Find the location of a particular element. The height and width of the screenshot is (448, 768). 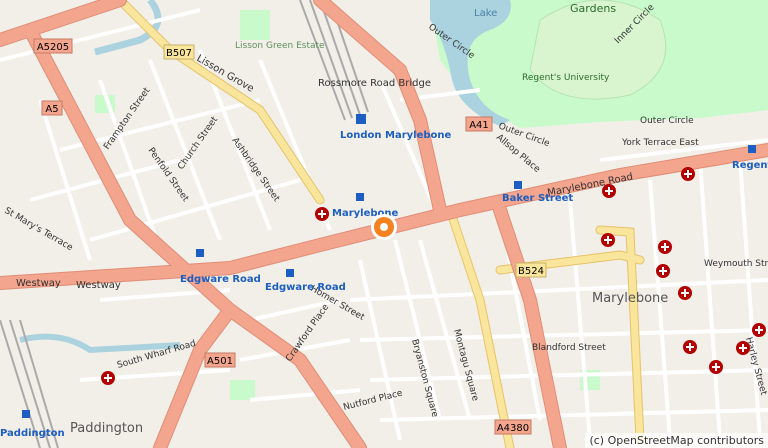

shield-a5205: A5205 is located at coordinates (53, 47).